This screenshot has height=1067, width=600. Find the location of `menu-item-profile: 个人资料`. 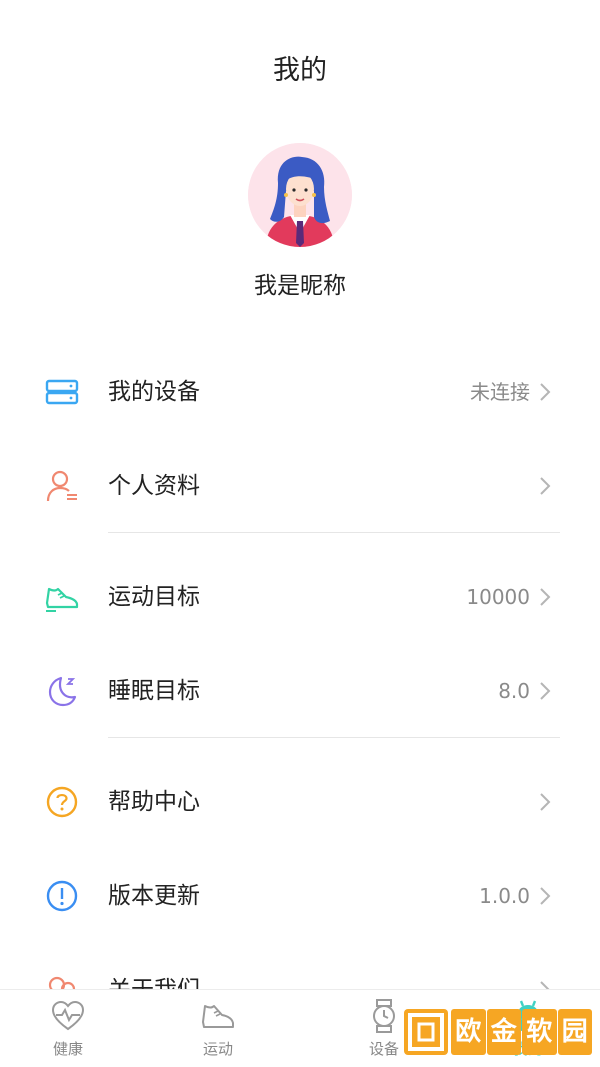

menu-item-profile: 个人资料 is located at coordinates (300, 486).